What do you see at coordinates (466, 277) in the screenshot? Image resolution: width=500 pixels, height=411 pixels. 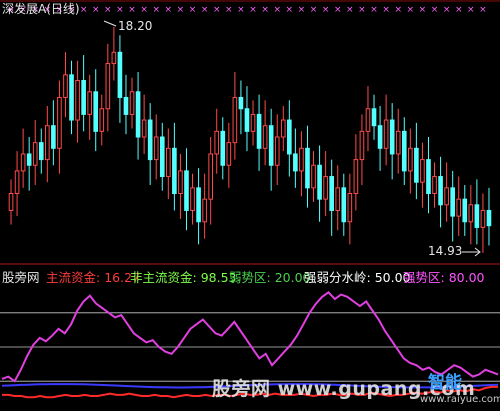 I see `legend-strong-zone-value: 80.00` at bounding box center [466, 277].